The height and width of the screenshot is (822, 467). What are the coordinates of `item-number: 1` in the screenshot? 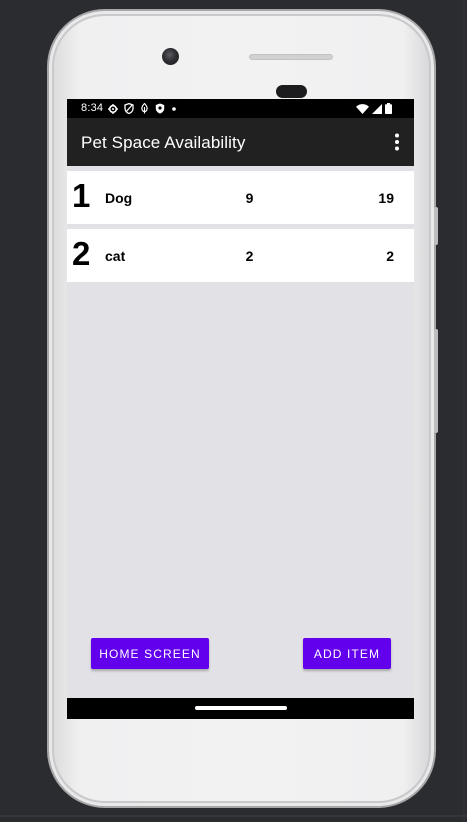 It's located at (81, 195).